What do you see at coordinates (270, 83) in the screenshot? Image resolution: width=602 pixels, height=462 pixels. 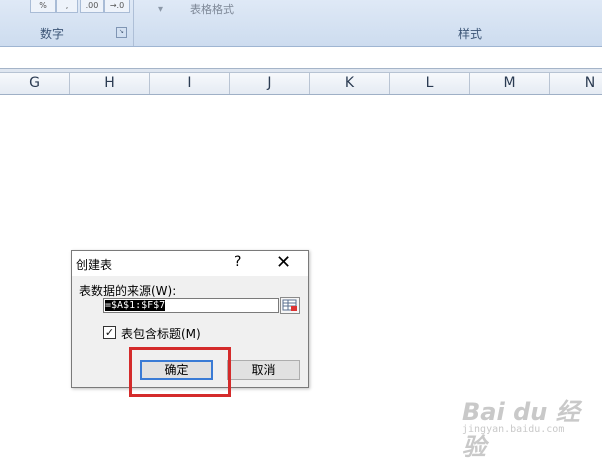 I see `column-header-j: J` at bounding box center [270, 83].